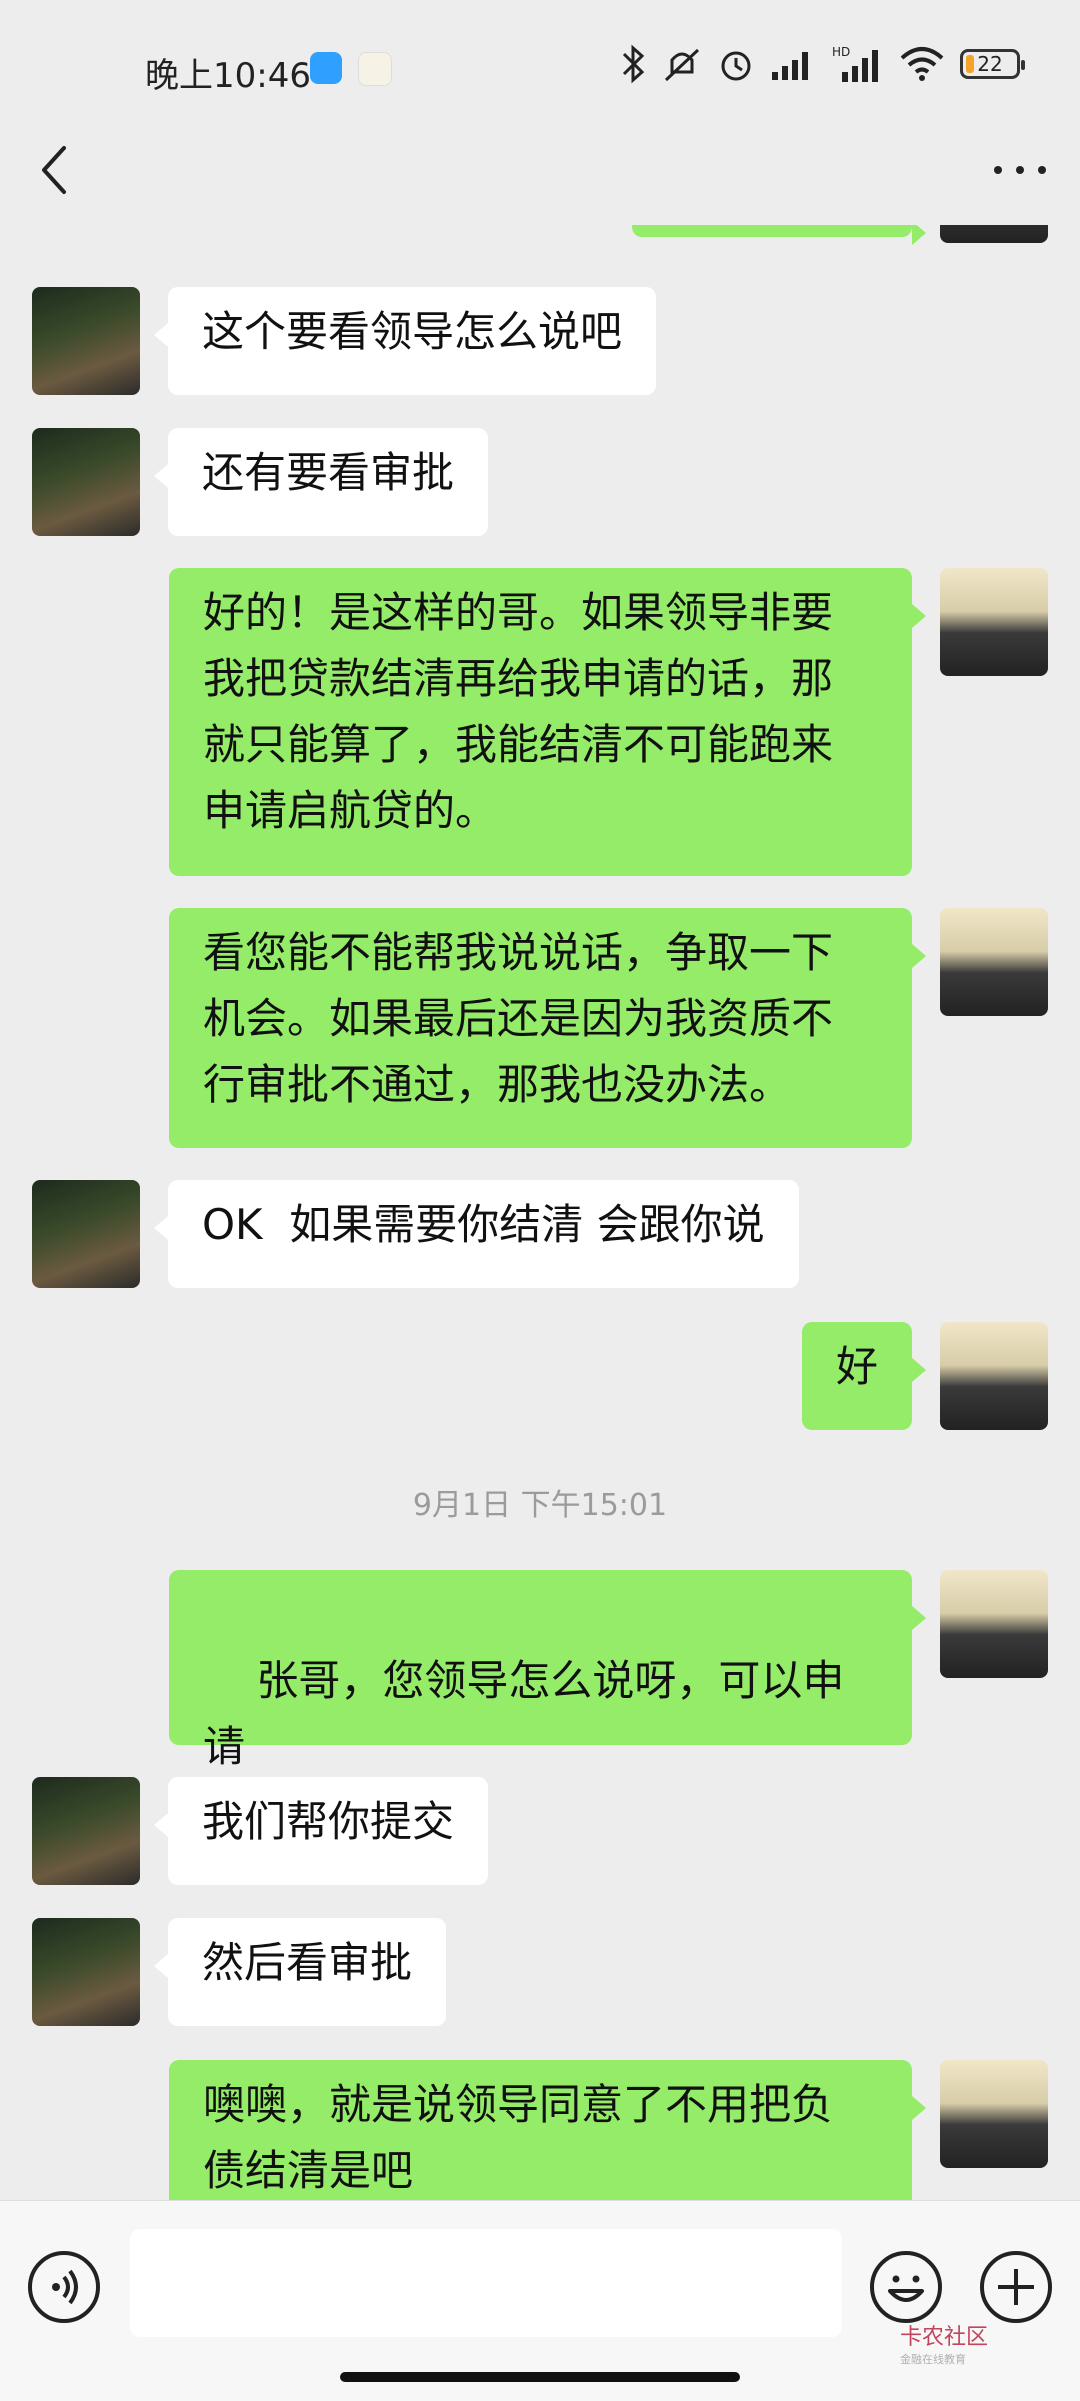  I want to click on battery-level: 22, so click(990, 64).